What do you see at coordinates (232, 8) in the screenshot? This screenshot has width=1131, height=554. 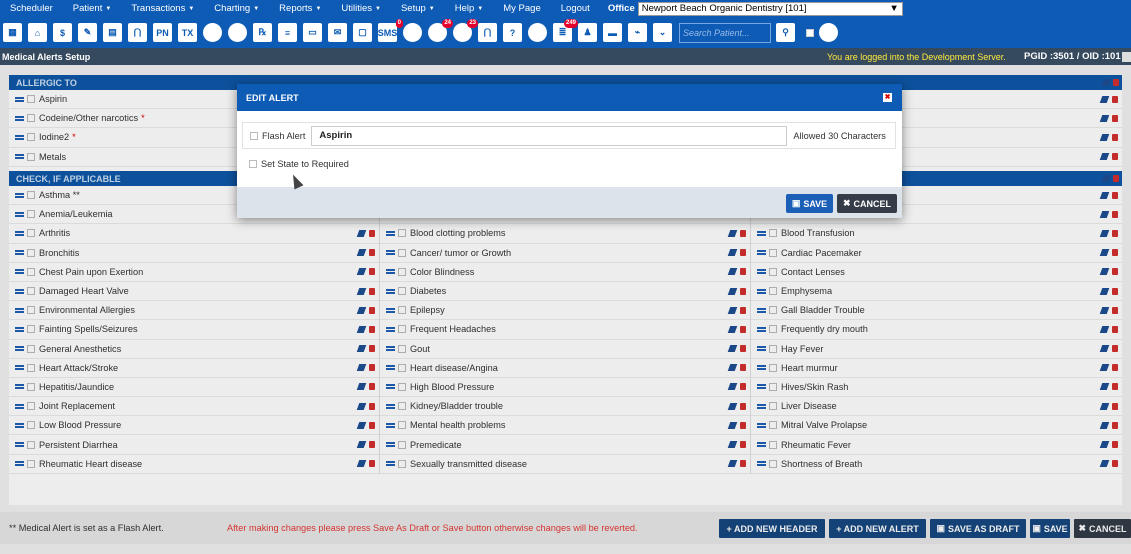 I see `menu-label: Charting` at bounding box center [232, 8].